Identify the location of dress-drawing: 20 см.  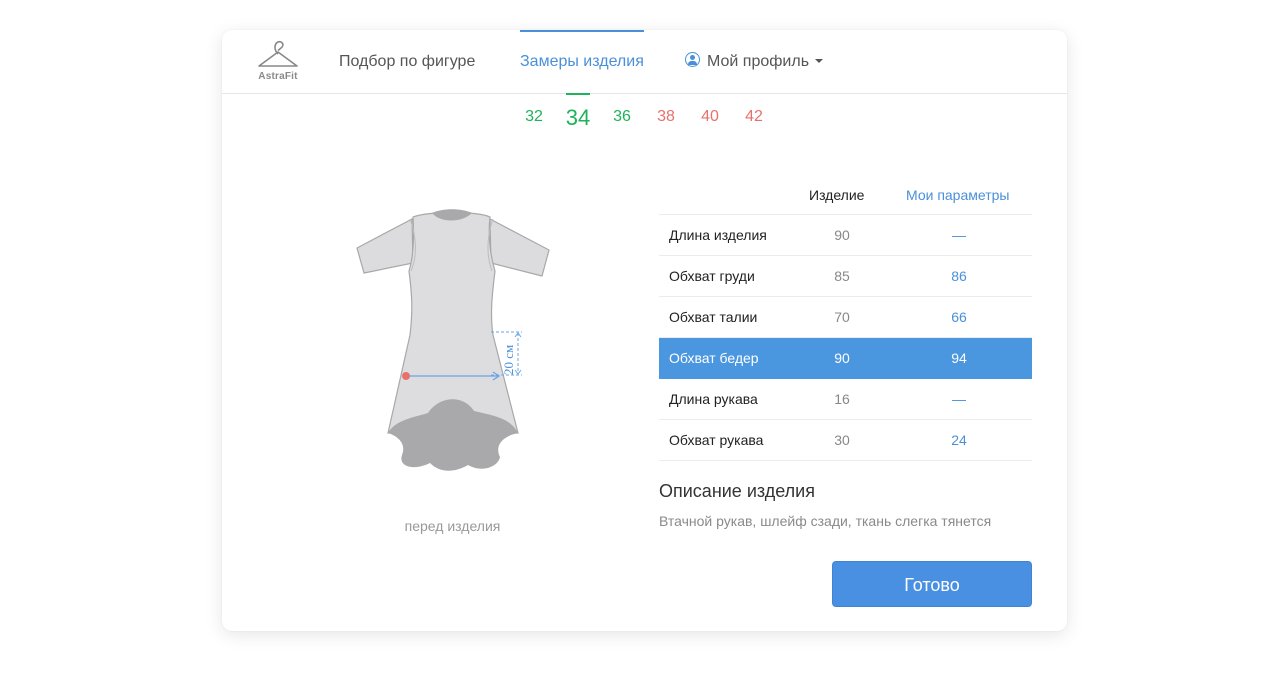
(453, 340).